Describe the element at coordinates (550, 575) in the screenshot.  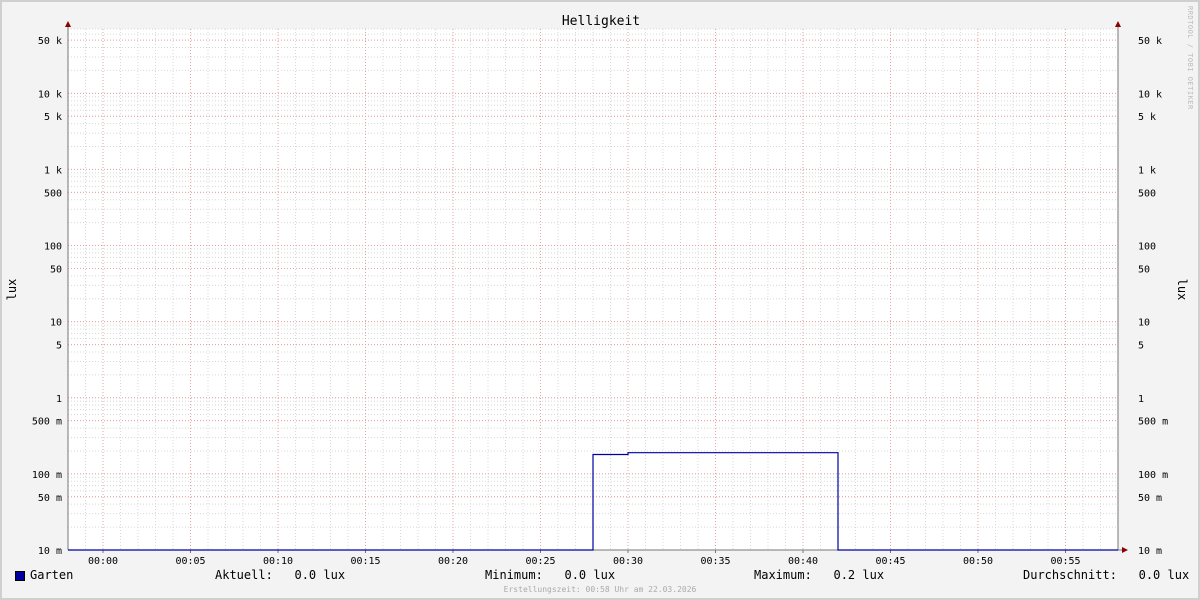
I see `legend-minimum: Minimum: 0.0 lux` at that location.